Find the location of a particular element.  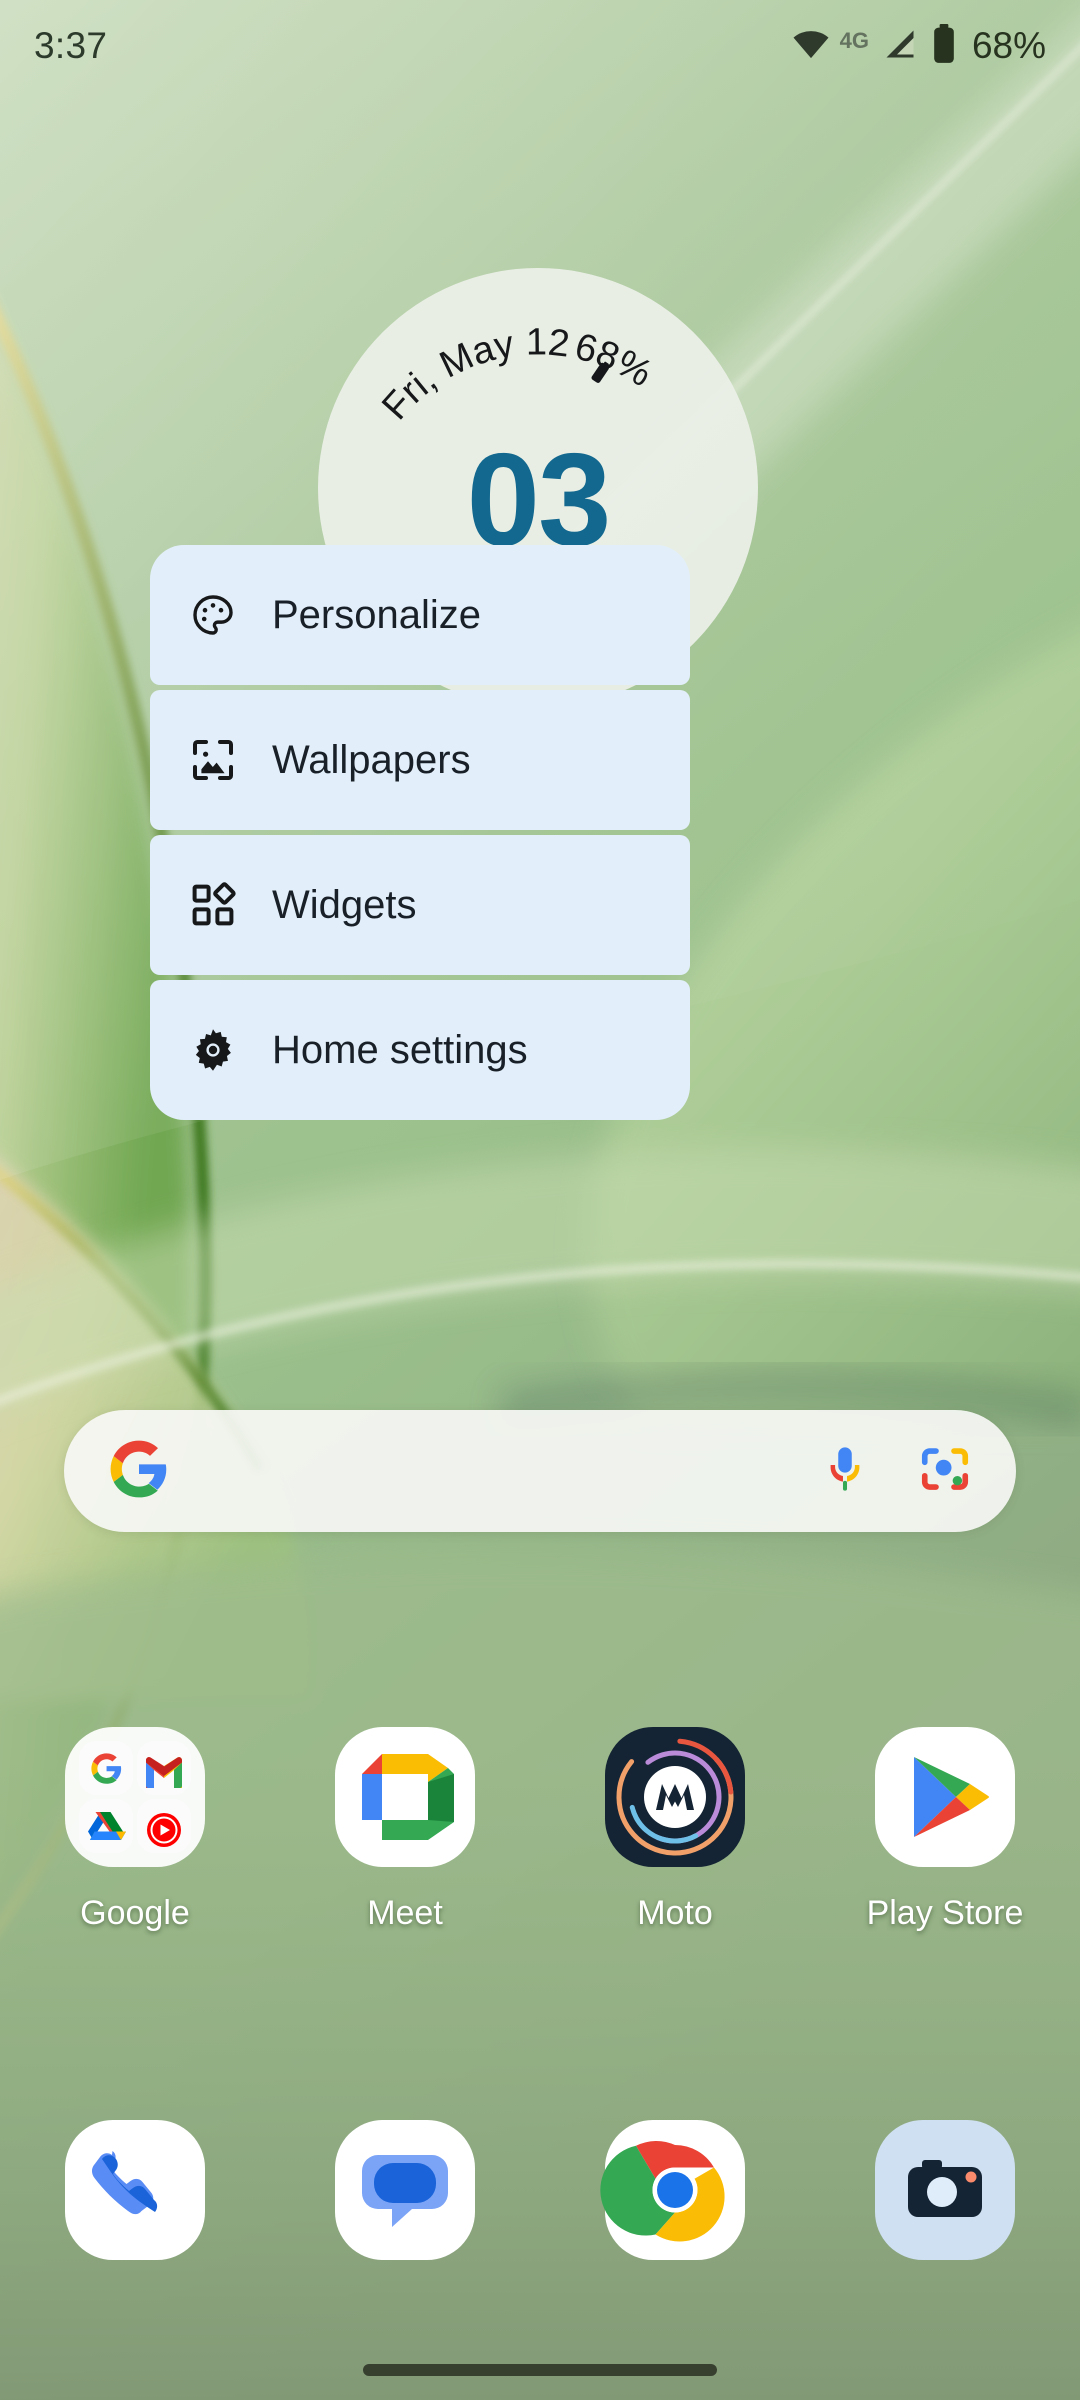

image-frame-icon is located at coordinates (213, 760).